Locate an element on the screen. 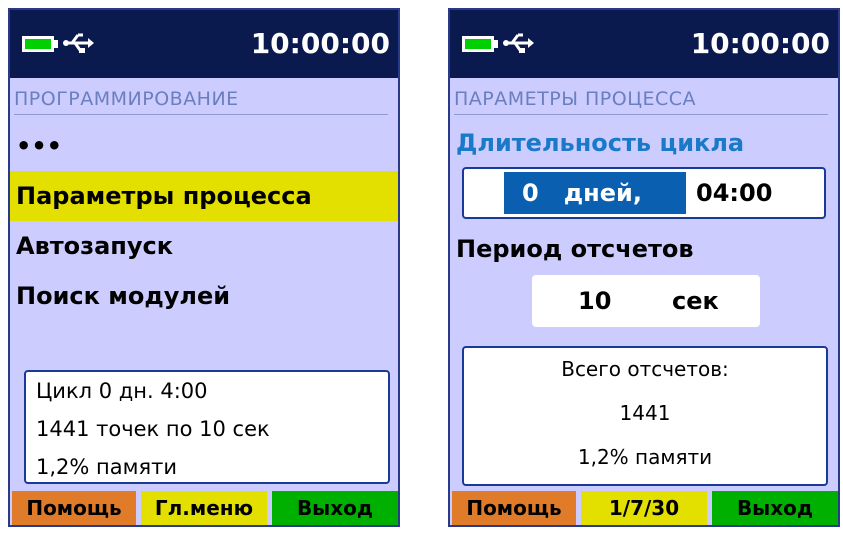 The image size is (843, 535). total-samples-label: Всего отсчетов: is located at coordinates (645, 369).